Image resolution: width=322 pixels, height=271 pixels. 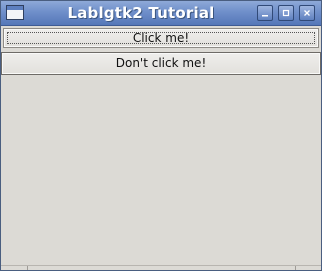 I want to click on minimize-button, so click(x=265, y=13).